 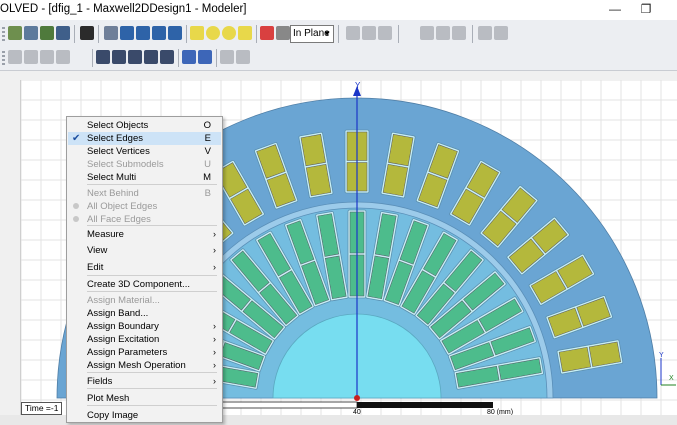 I want to click on menu-item-assign-boundary: Assign Boundary ›, so click(x=144, y=326).